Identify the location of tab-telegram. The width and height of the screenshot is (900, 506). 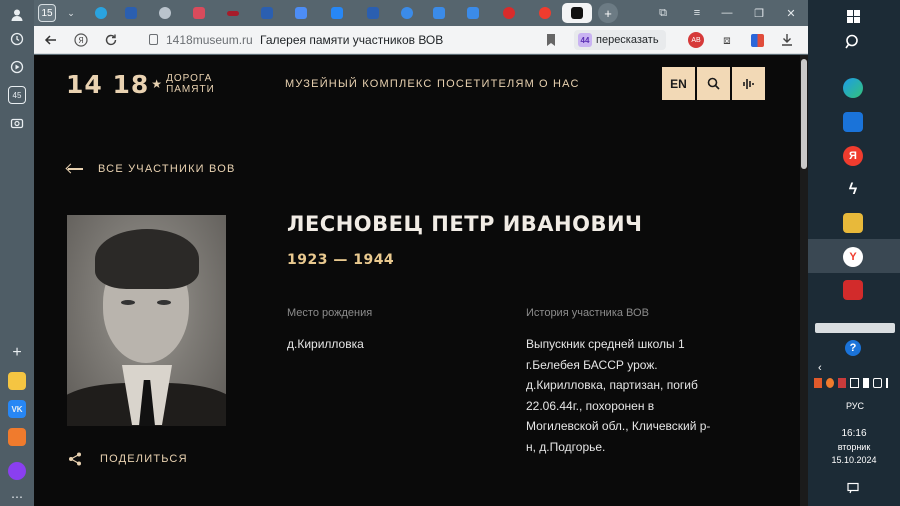
(101, 13).